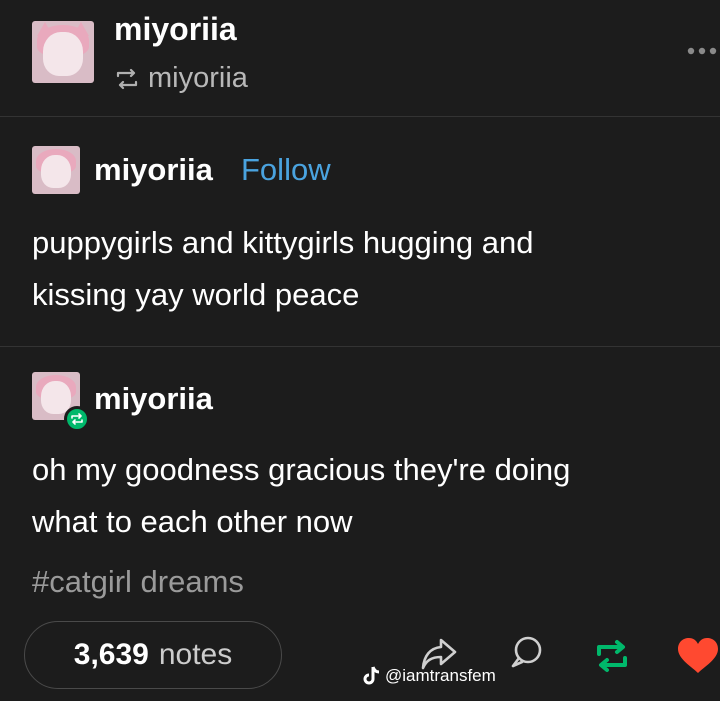 This screenshot has width=720, height=701. Describe the element at coordinates (283, 242) in the screenshot. I see `post1-text-line1: puppygirls and kittygirls hugging and` at that location.